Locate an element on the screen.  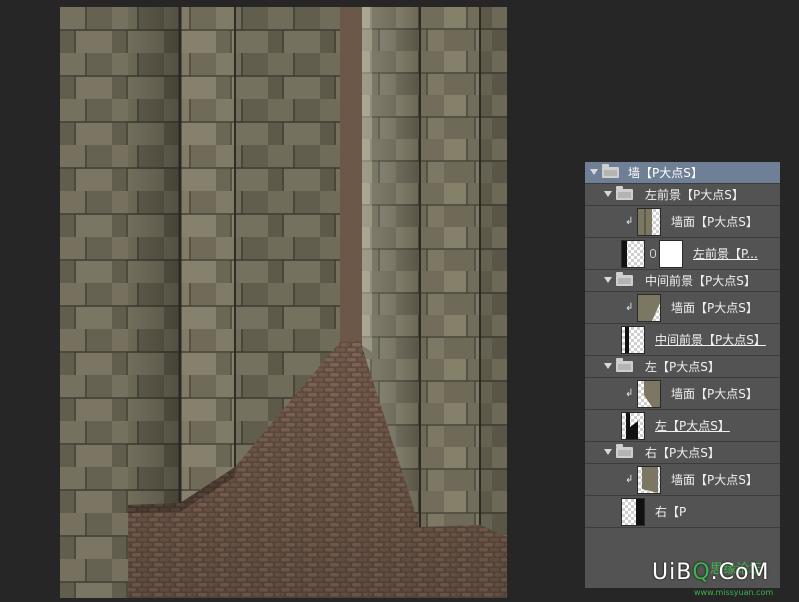
layer-group-middle-foreground: 中间前景【P大点S】 is located at coordinates (682, 281).